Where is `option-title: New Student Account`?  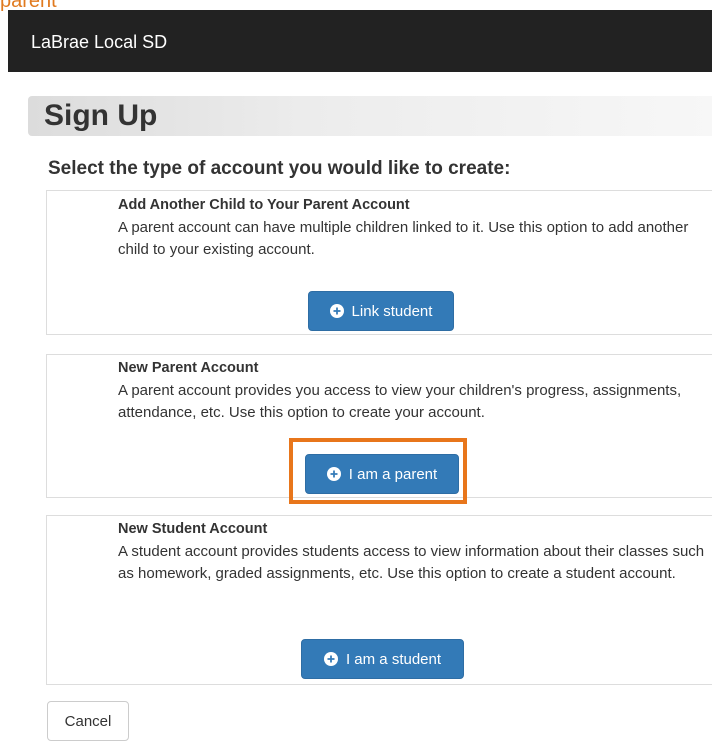
option-title: New Student Account is located at coordinates (193, 529).